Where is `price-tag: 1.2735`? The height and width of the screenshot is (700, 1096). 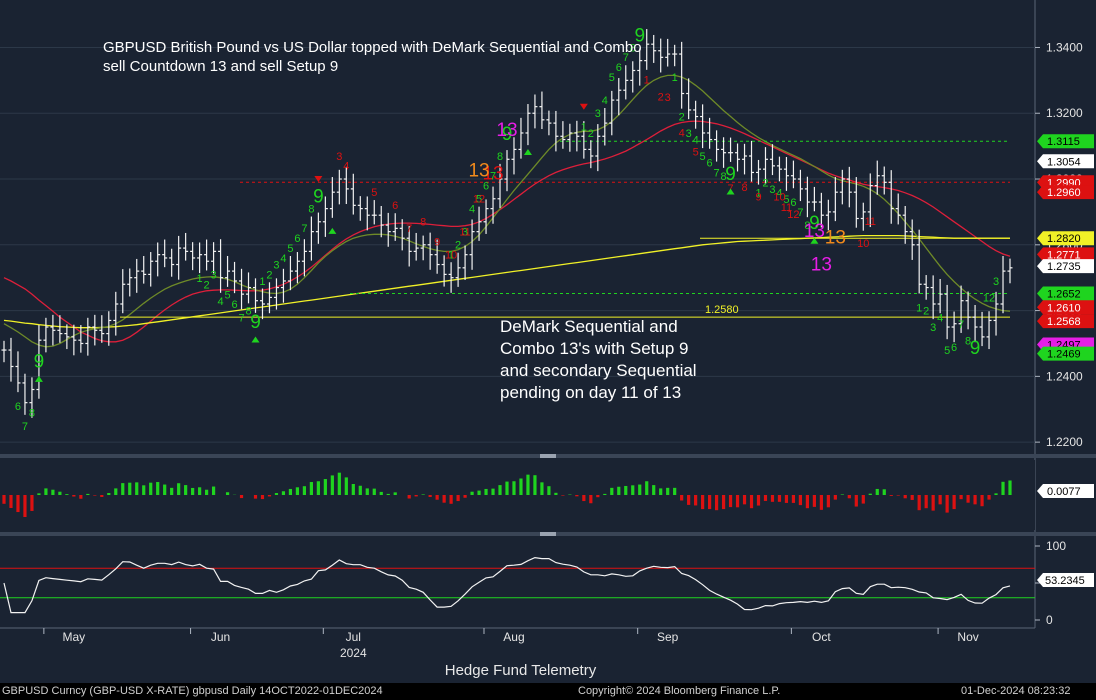 price-tag: 1.2735 is located at coordinates (1065, 266).